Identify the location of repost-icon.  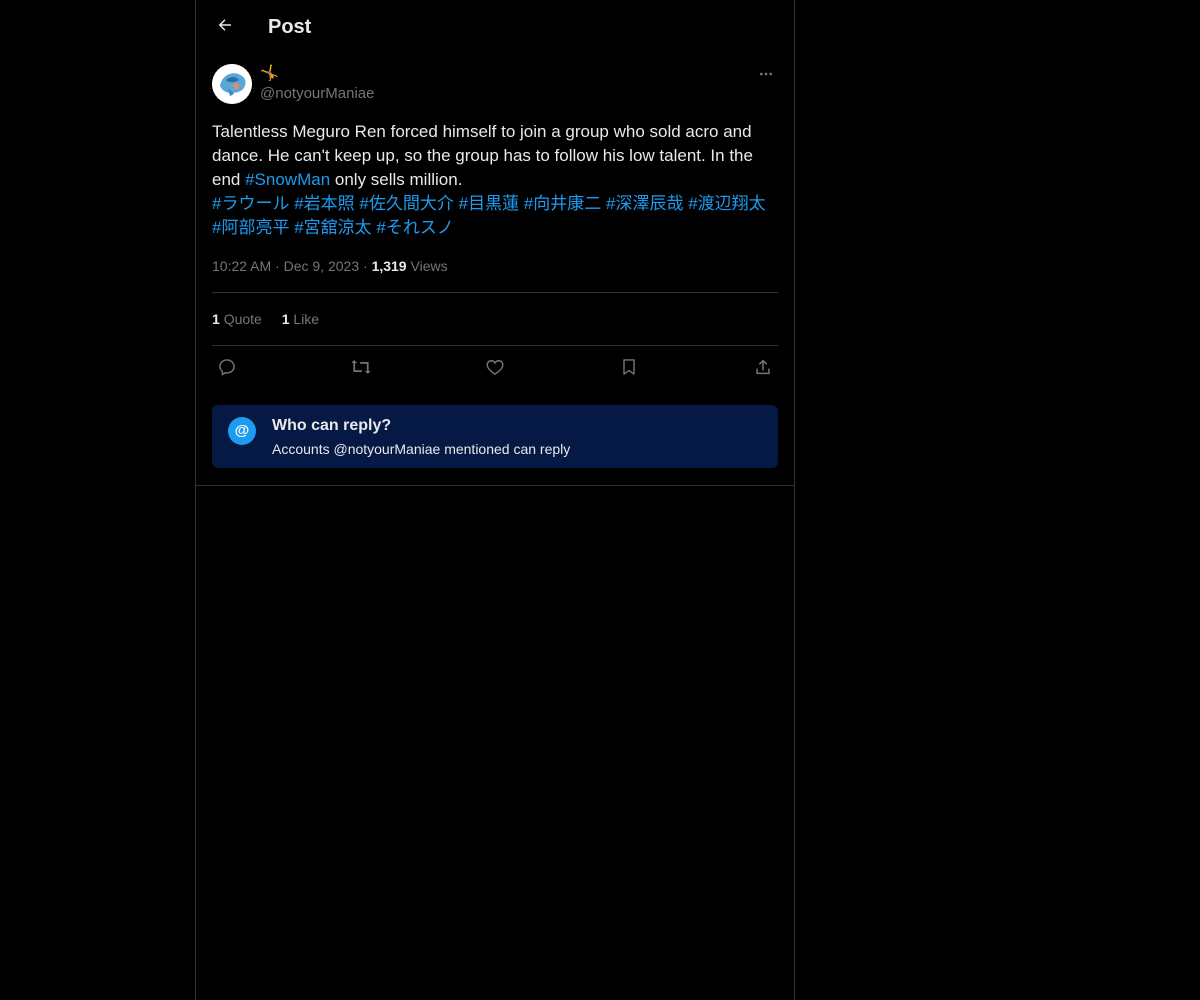
(361, 369).